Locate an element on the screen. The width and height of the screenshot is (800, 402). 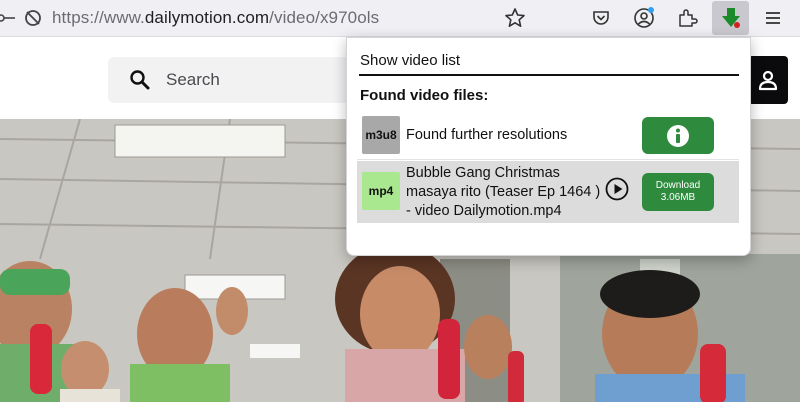
list-item: m3u8 Found further resolutions is located at coordinates (548, 135).